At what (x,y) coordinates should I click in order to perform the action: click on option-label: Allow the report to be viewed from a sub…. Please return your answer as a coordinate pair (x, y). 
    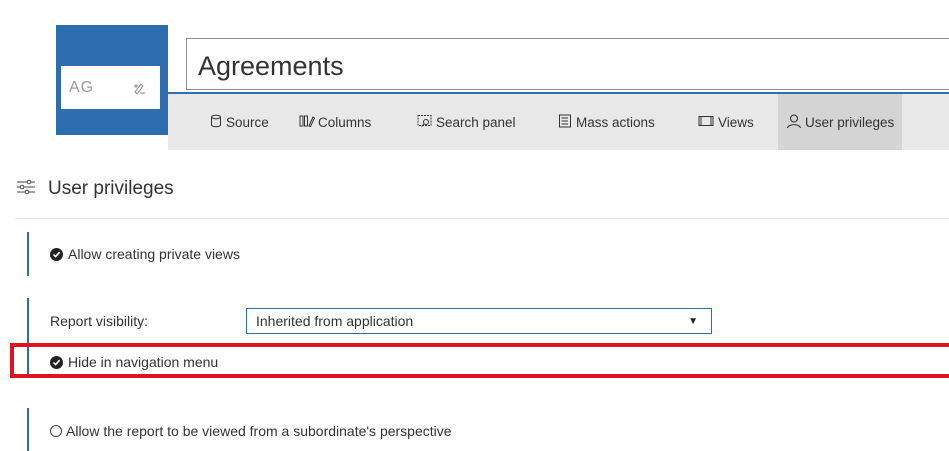
    Looking at the image, I should click on (259, 431).